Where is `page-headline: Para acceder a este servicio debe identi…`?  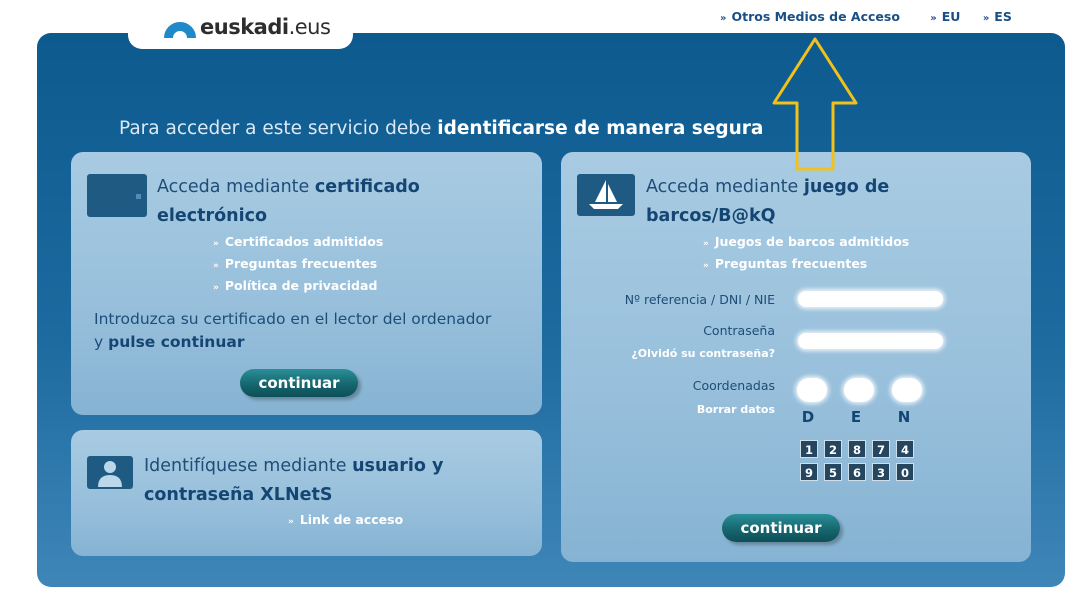 page-headline: Para acceder a este servicio debe identi… is located at coordinates (441, 128).